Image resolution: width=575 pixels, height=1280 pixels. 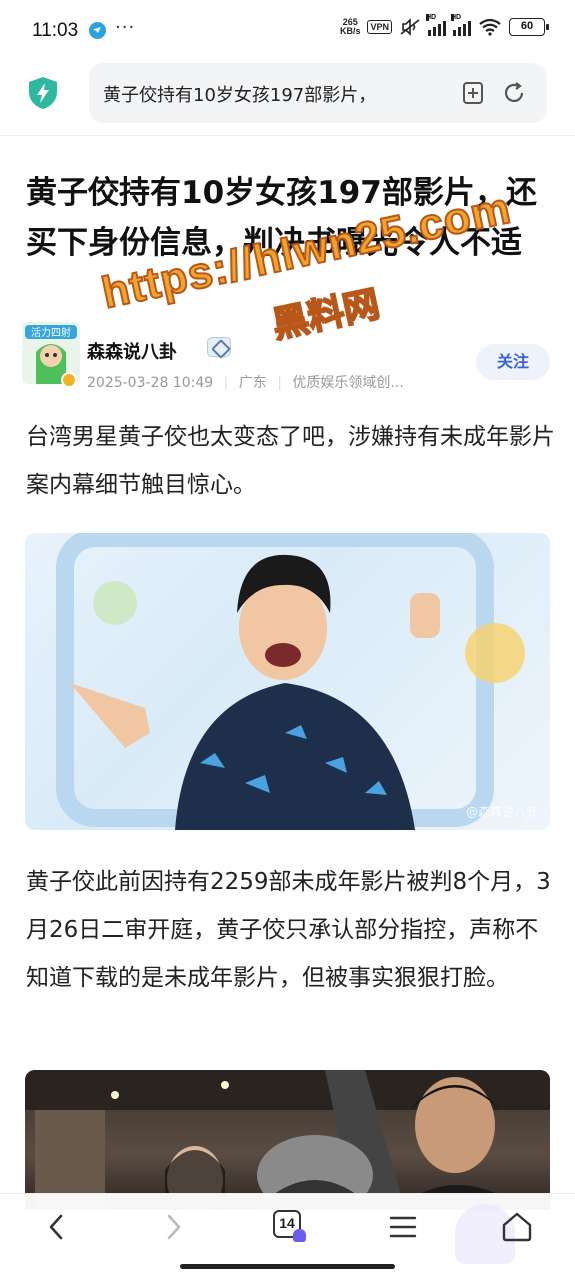 What do you see at coordinates (150, 383) in the screenshot?
I see `publish-date: 2025-03-28 10:49` at bounding box center [150, 383].